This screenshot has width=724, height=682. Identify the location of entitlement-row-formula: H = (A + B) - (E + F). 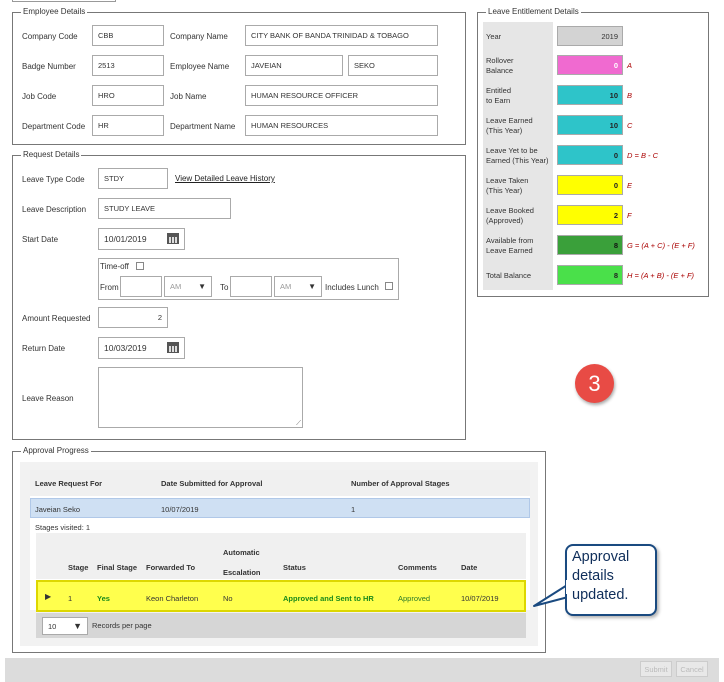
(661, 275).